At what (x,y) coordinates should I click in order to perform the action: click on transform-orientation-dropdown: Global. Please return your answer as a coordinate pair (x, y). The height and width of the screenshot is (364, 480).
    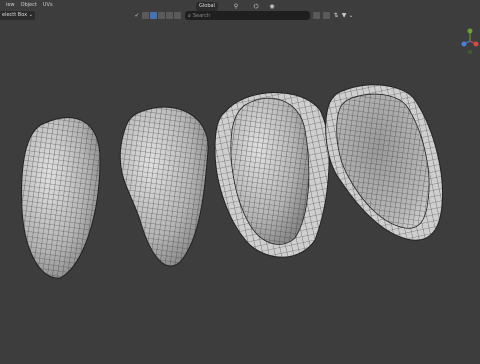
    Looking at the image, I should click on (207, 6).